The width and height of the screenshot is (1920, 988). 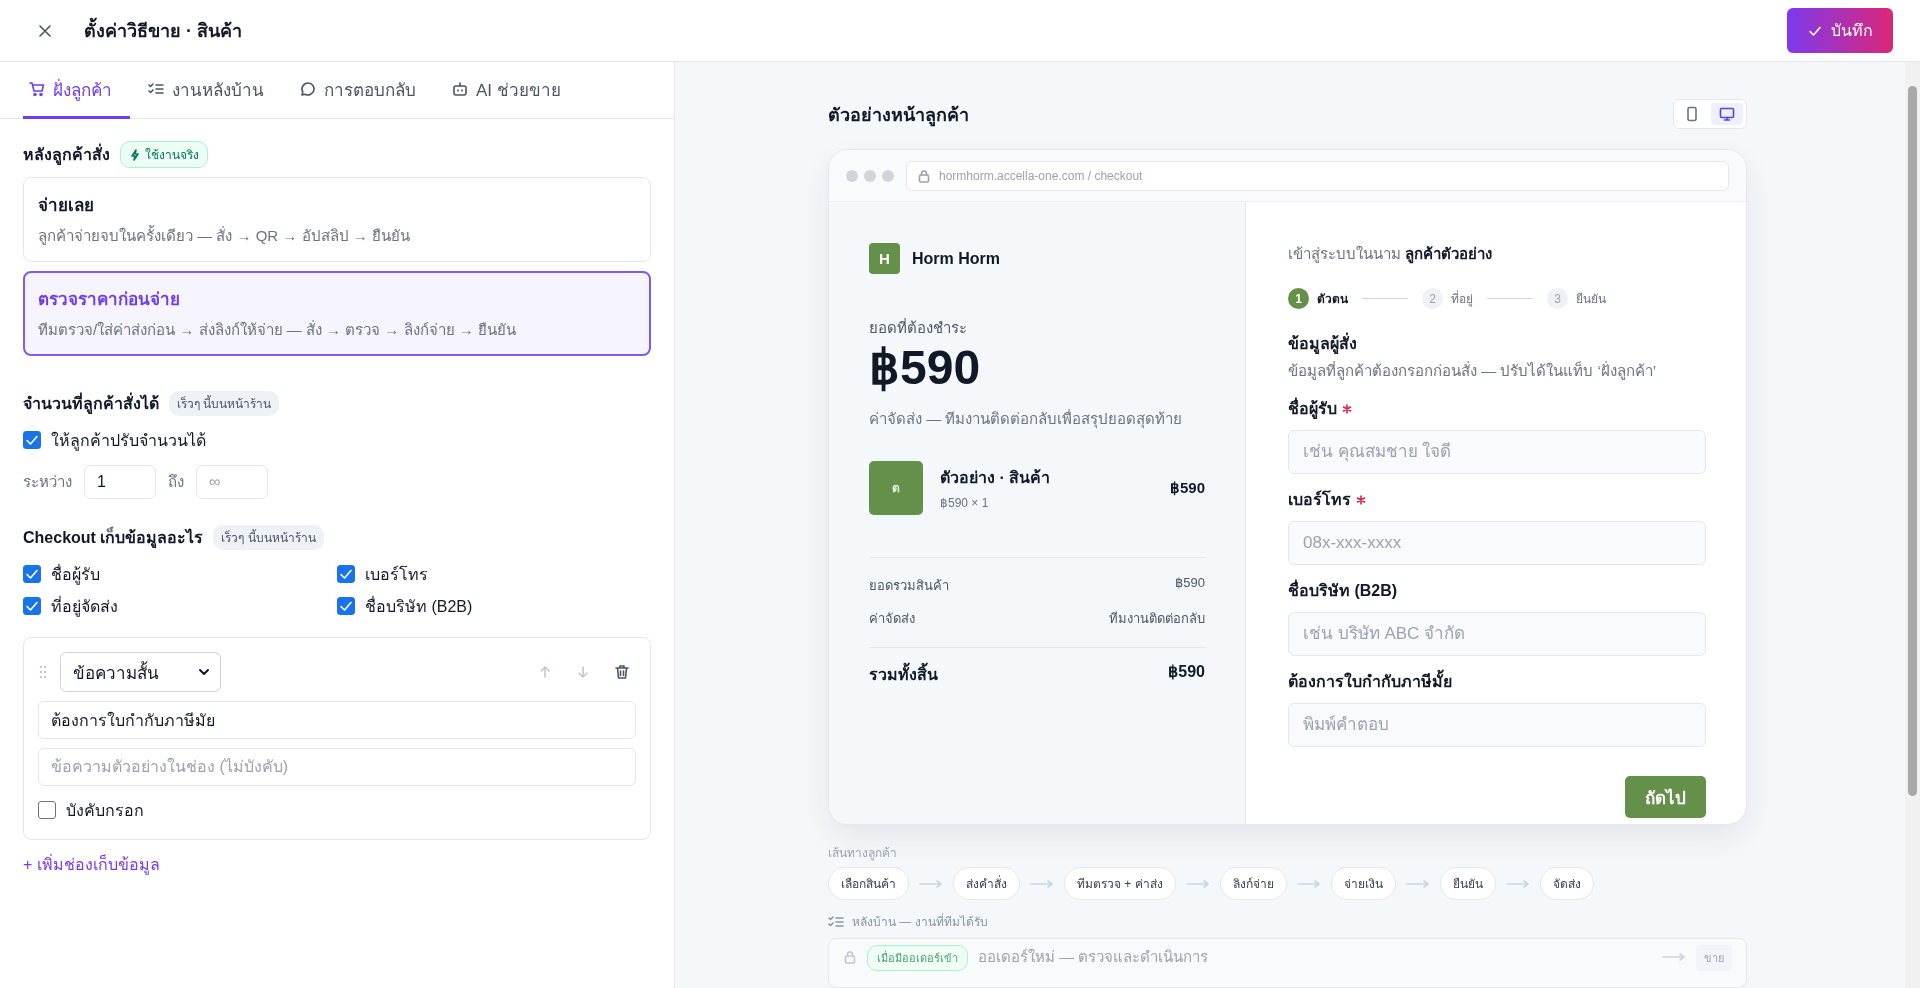 What do you see at coordinates (898, 116) in the screenshot?
I see `preview-title: ตัวอย่างหน้าลูกค้า` at bounding box center [898, 116].